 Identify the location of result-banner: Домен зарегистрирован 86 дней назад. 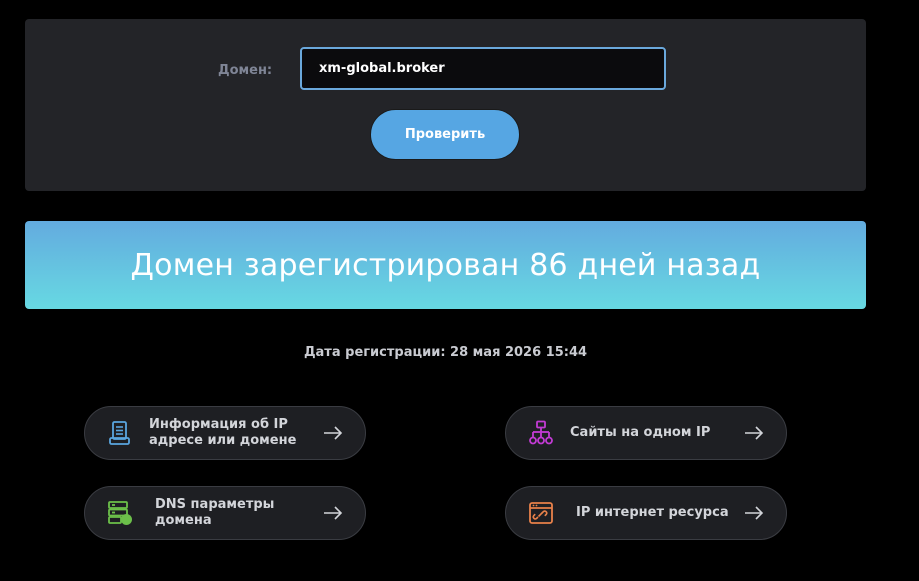
(445, 265).